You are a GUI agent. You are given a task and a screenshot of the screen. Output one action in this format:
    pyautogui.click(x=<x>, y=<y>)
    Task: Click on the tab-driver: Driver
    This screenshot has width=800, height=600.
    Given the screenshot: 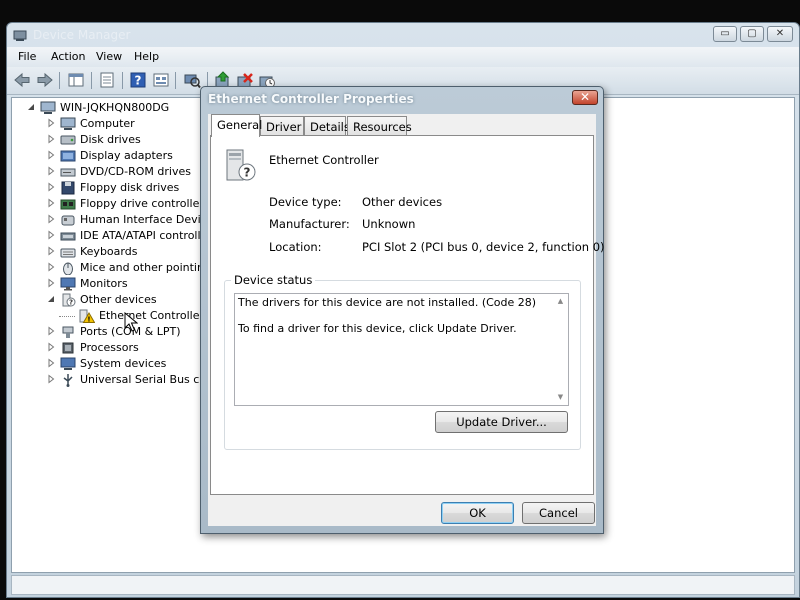 What is the action you would take?
    pyautogui.click(x=282, y=126)
    